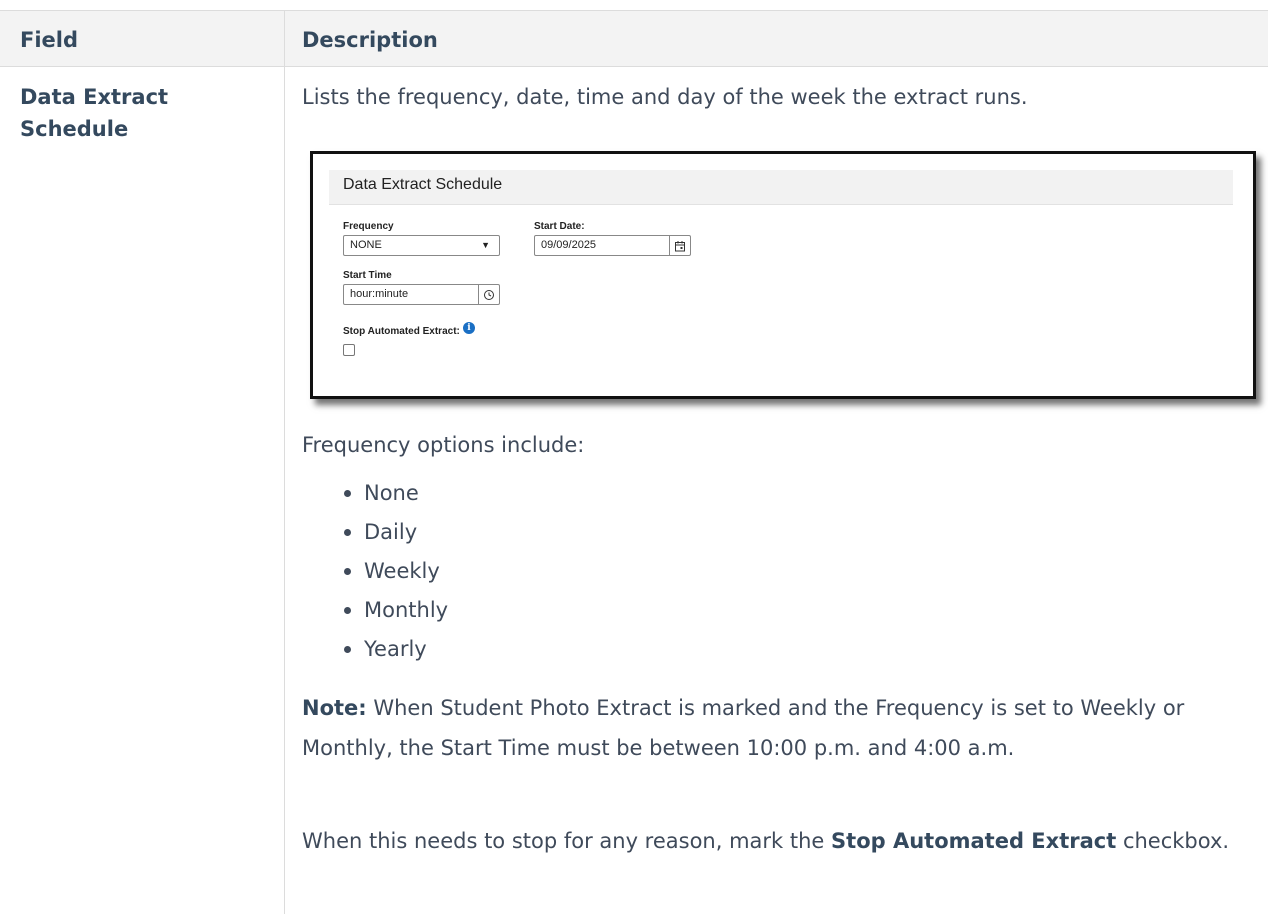 The width and height of the screenshot is (1268, 914). Describe the element at coordinates (370, 40) in the screenshot. I see `header-description: Description` at that location.